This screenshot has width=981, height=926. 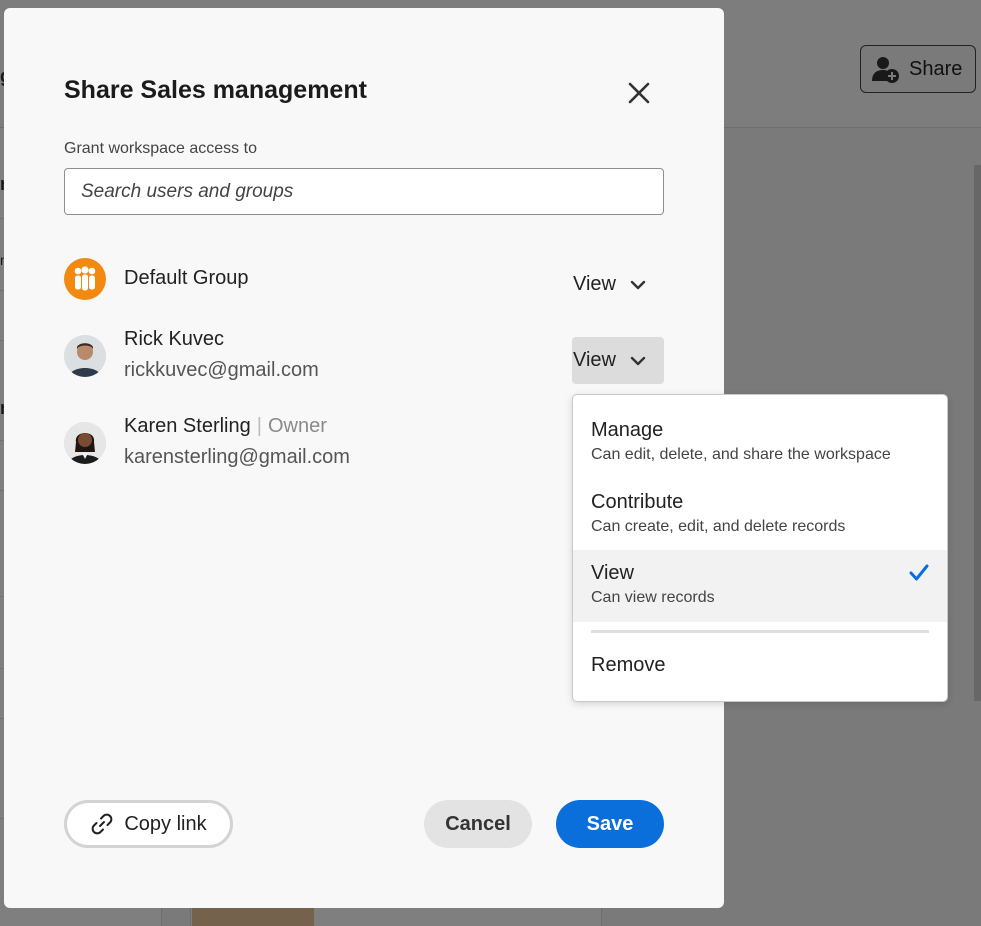 I want to click on menu-item-label: Remove, so click(x=628, y=665).